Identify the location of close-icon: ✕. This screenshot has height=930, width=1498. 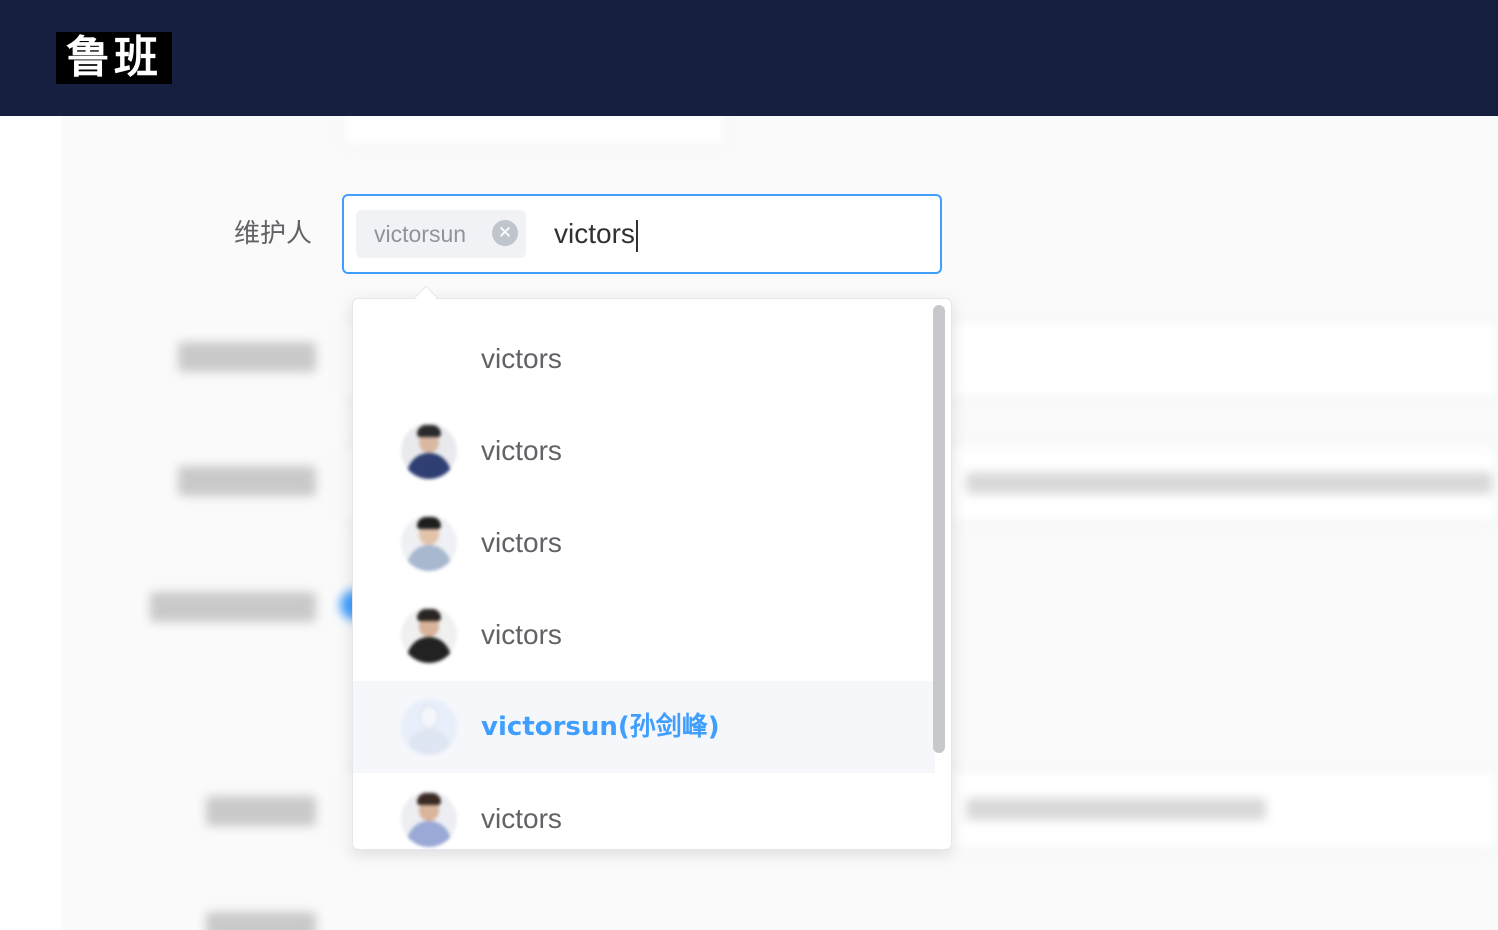
(505, 233).